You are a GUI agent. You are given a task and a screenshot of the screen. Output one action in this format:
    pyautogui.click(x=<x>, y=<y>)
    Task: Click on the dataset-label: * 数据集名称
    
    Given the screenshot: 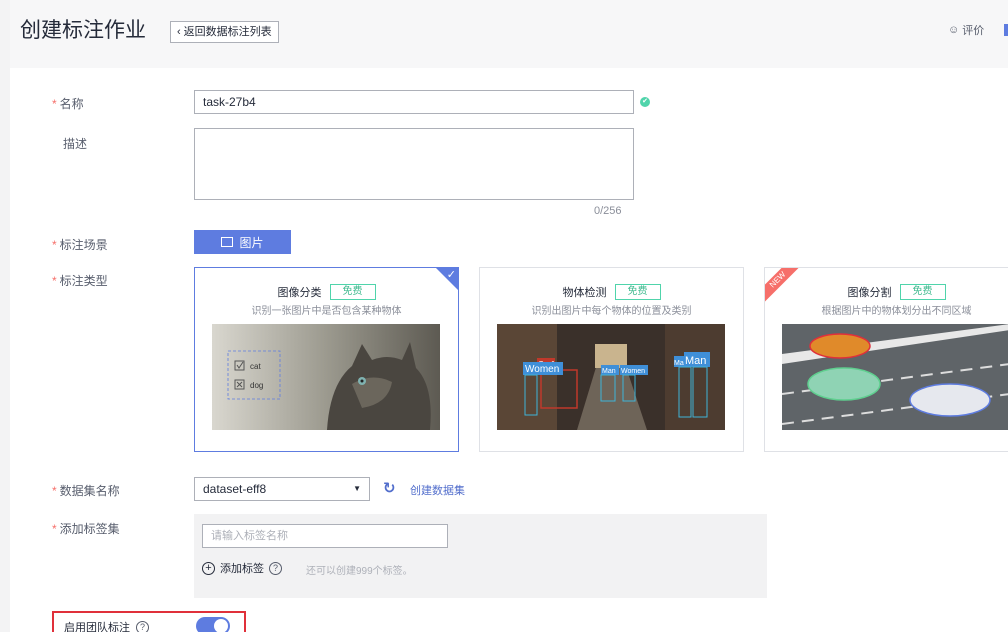 What is the action you would take?
    pyautogui.click(x=86, y=491)
    